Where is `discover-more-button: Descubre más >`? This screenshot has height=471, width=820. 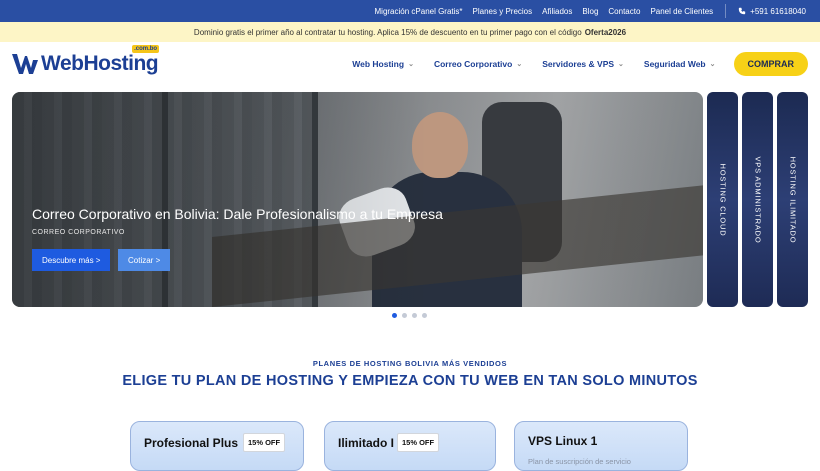
discover-more-button: Descubre más > is located at coordinates (71, 260).